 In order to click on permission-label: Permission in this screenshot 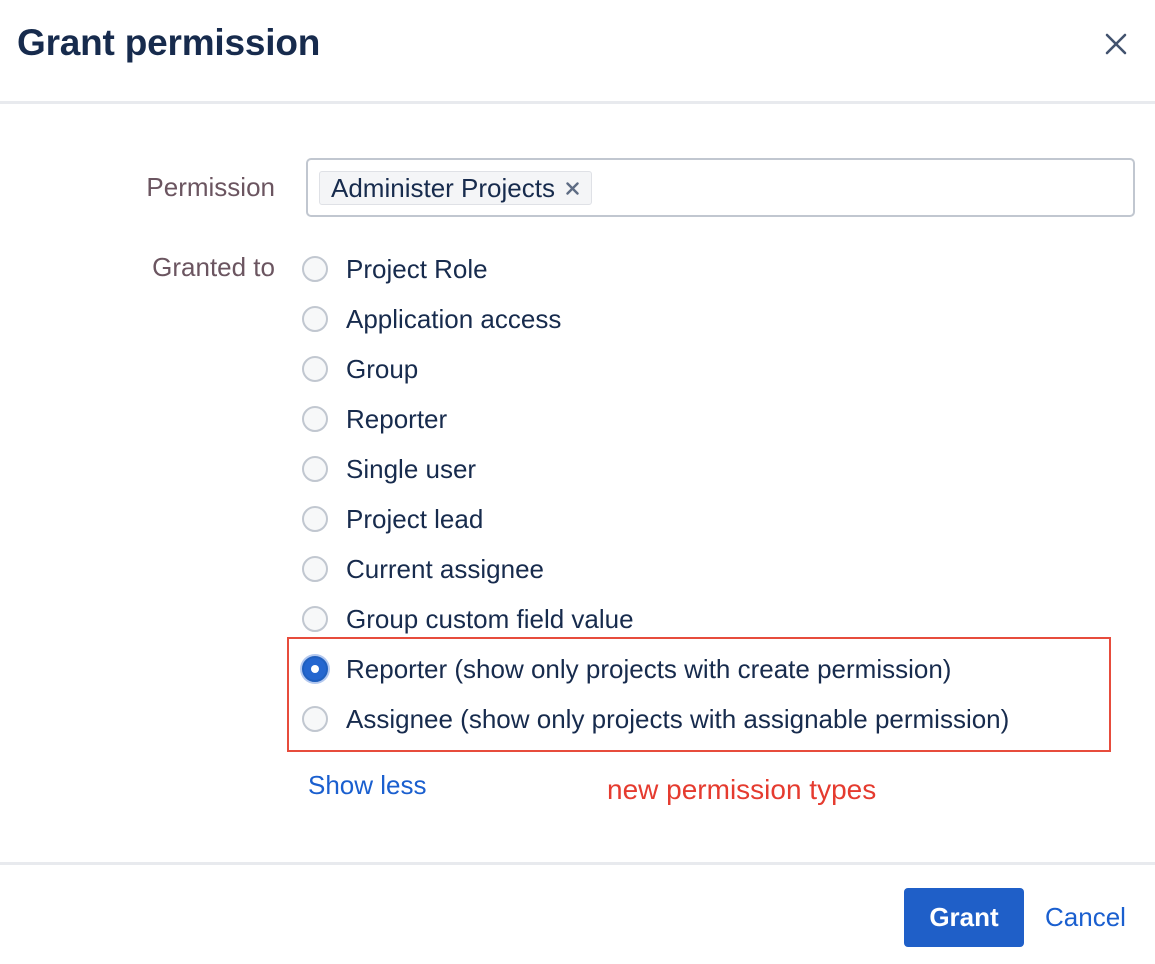, I will do `click(210, 187)`.